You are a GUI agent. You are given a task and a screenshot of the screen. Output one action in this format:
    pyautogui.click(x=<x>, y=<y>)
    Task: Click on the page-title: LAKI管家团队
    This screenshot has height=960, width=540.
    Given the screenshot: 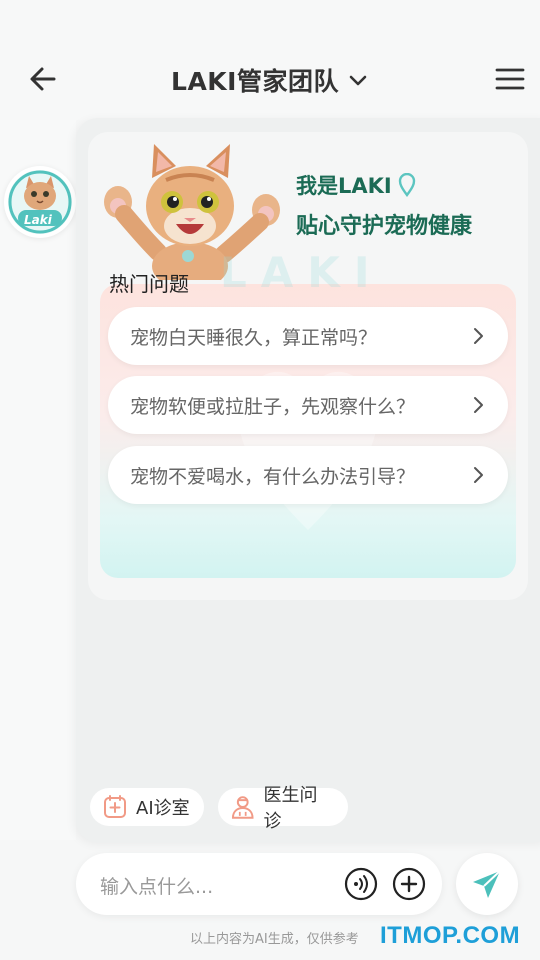 What is the action you would take?
    pyautogui.click(x=255, y=81)
    